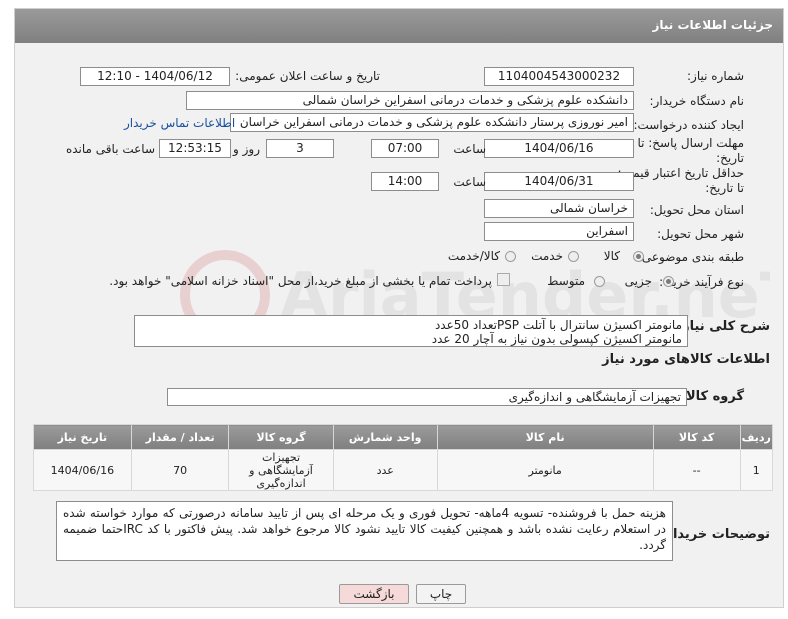 This screenshot has height=619, width=788. Describe the element at coordinates (503, 279) in the screenshot. I see `treasury-payment-checkbox` at that location.